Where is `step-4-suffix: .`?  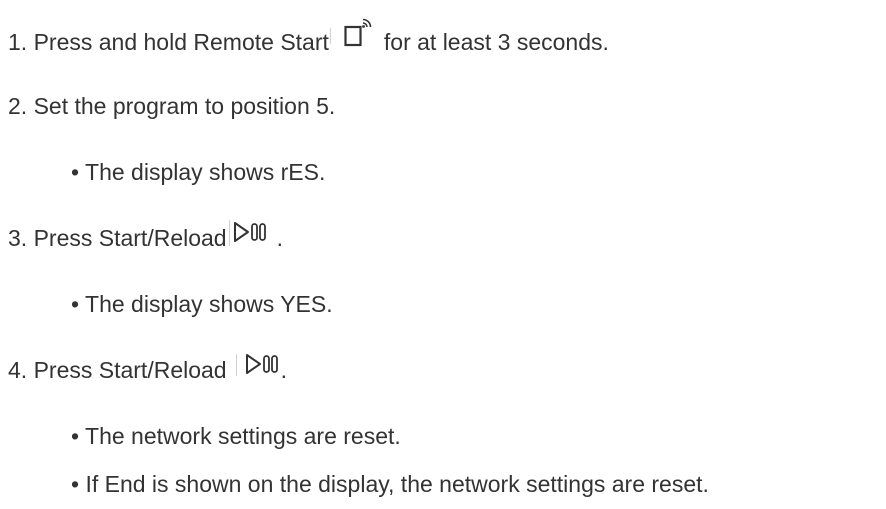
step-4-suffix: . is located at coordinates (283, 370).